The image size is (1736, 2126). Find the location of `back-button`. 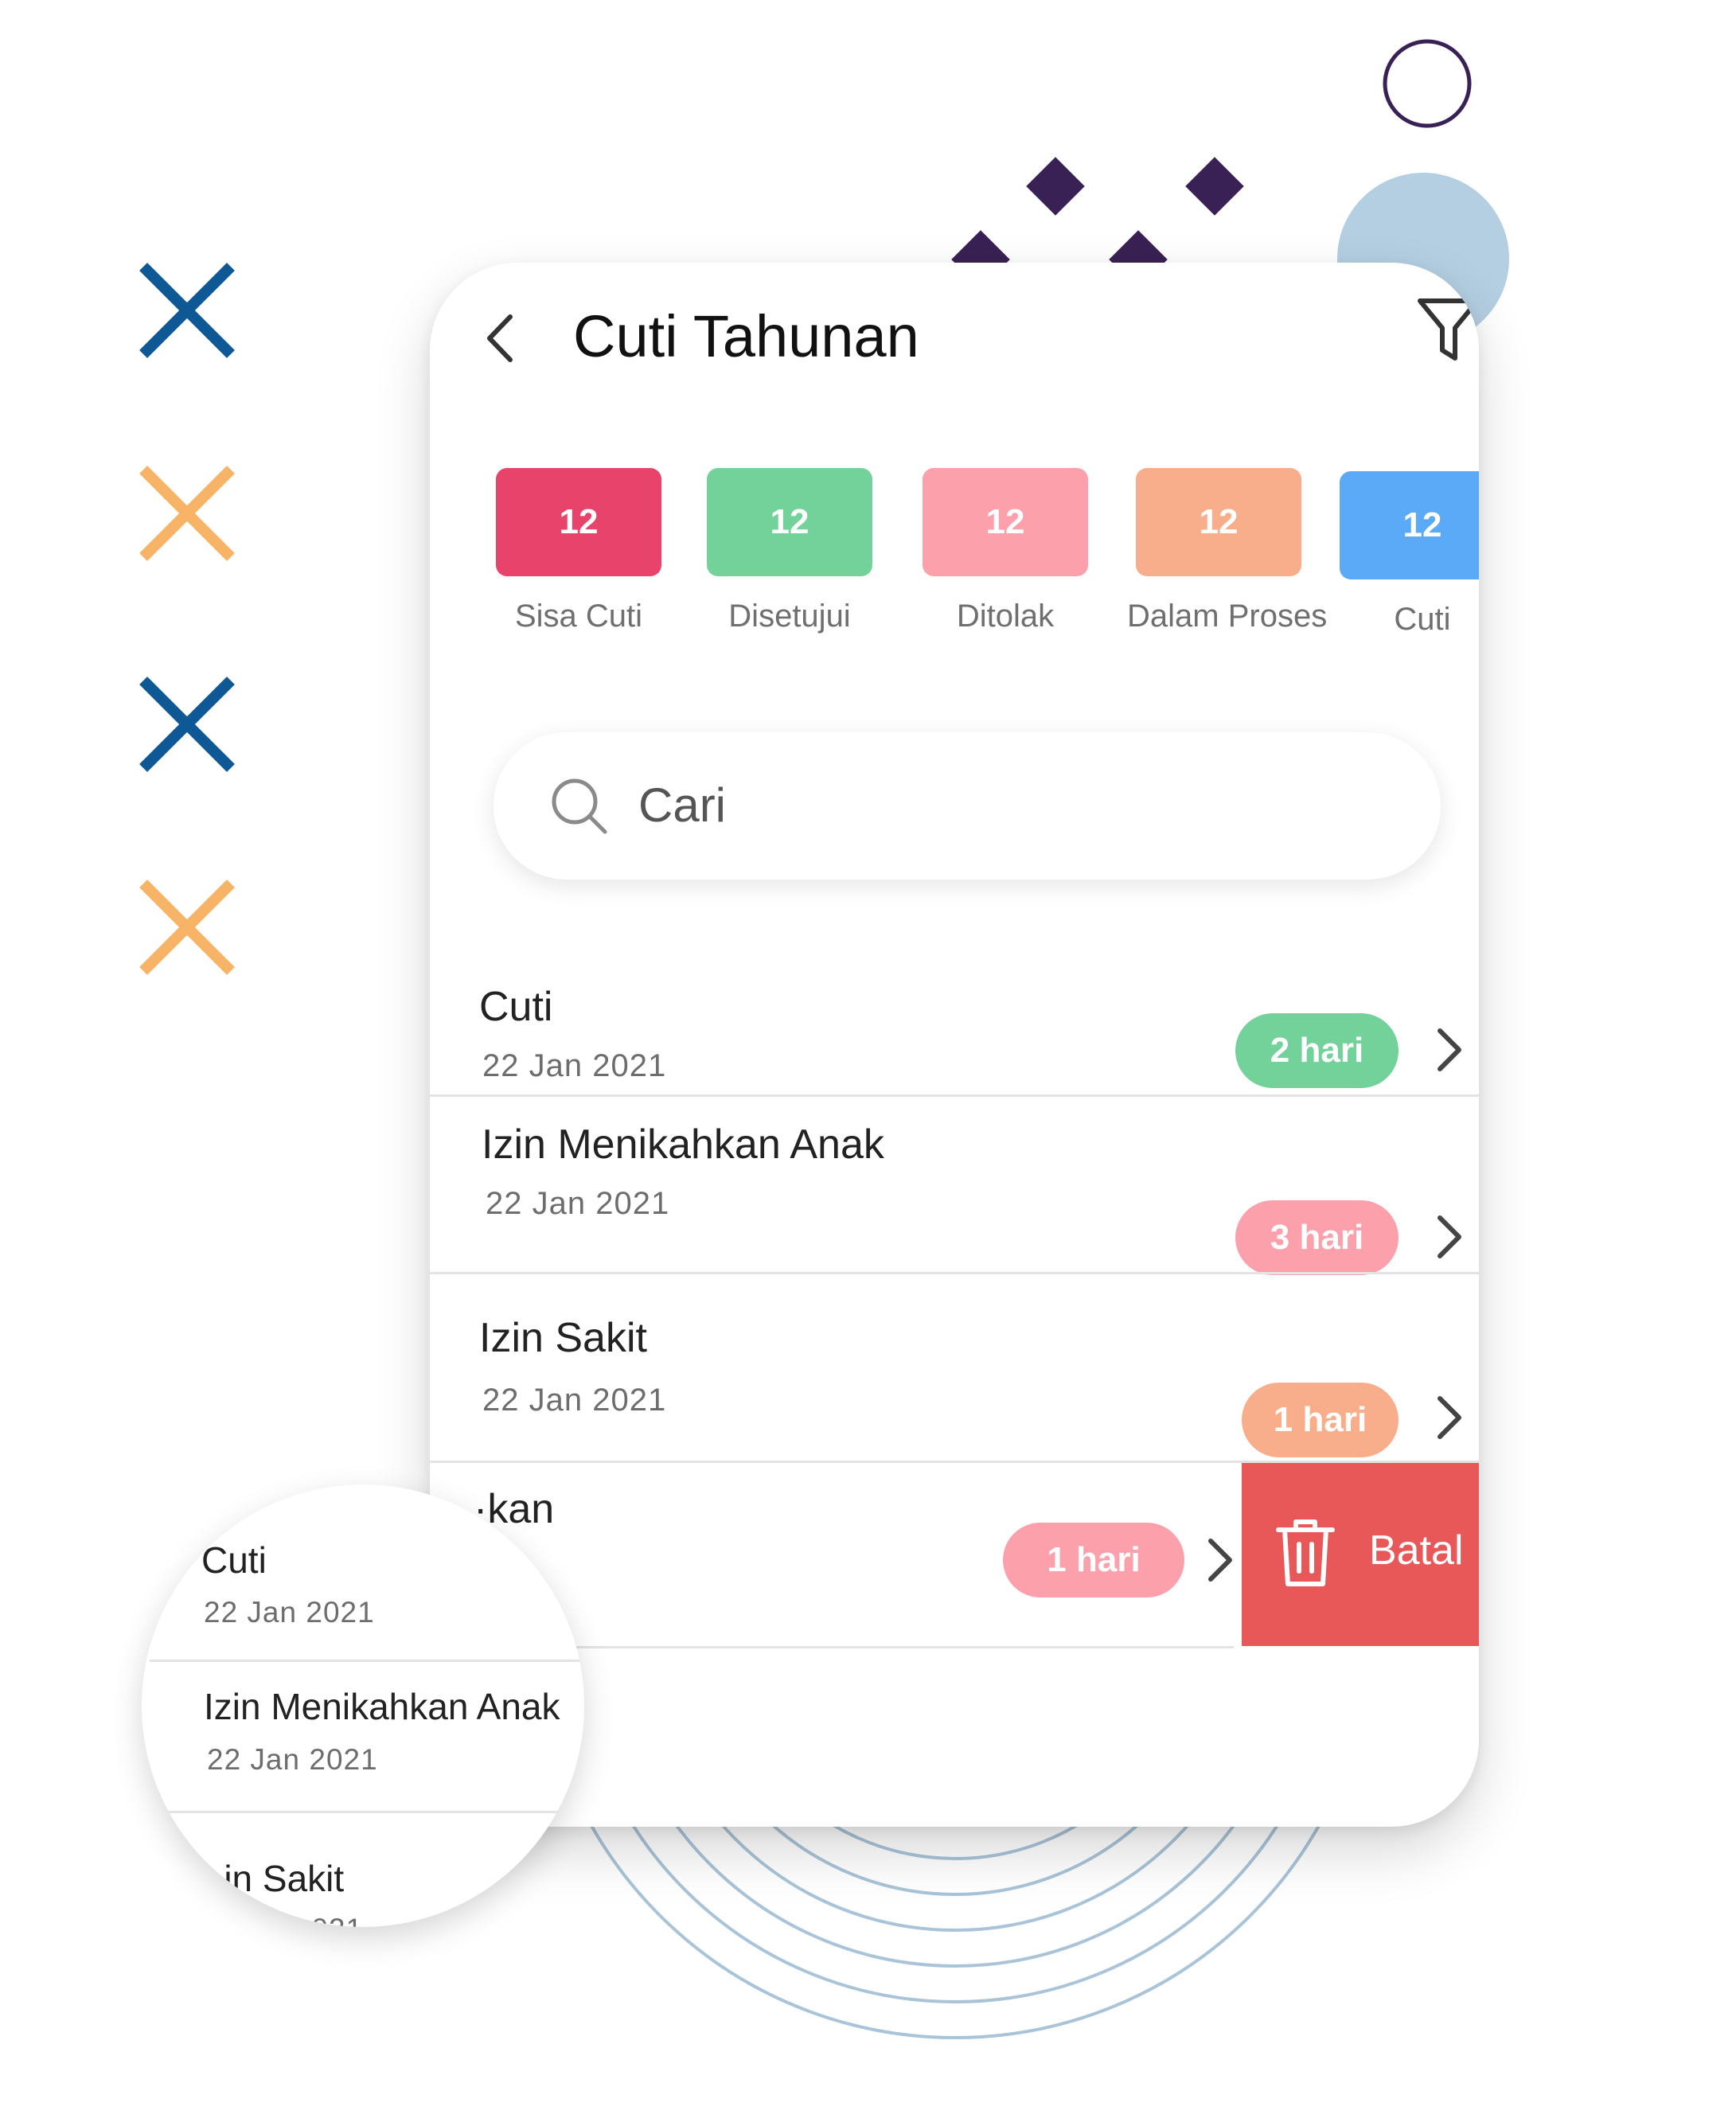

back-button is located at coordinates (501, 338).